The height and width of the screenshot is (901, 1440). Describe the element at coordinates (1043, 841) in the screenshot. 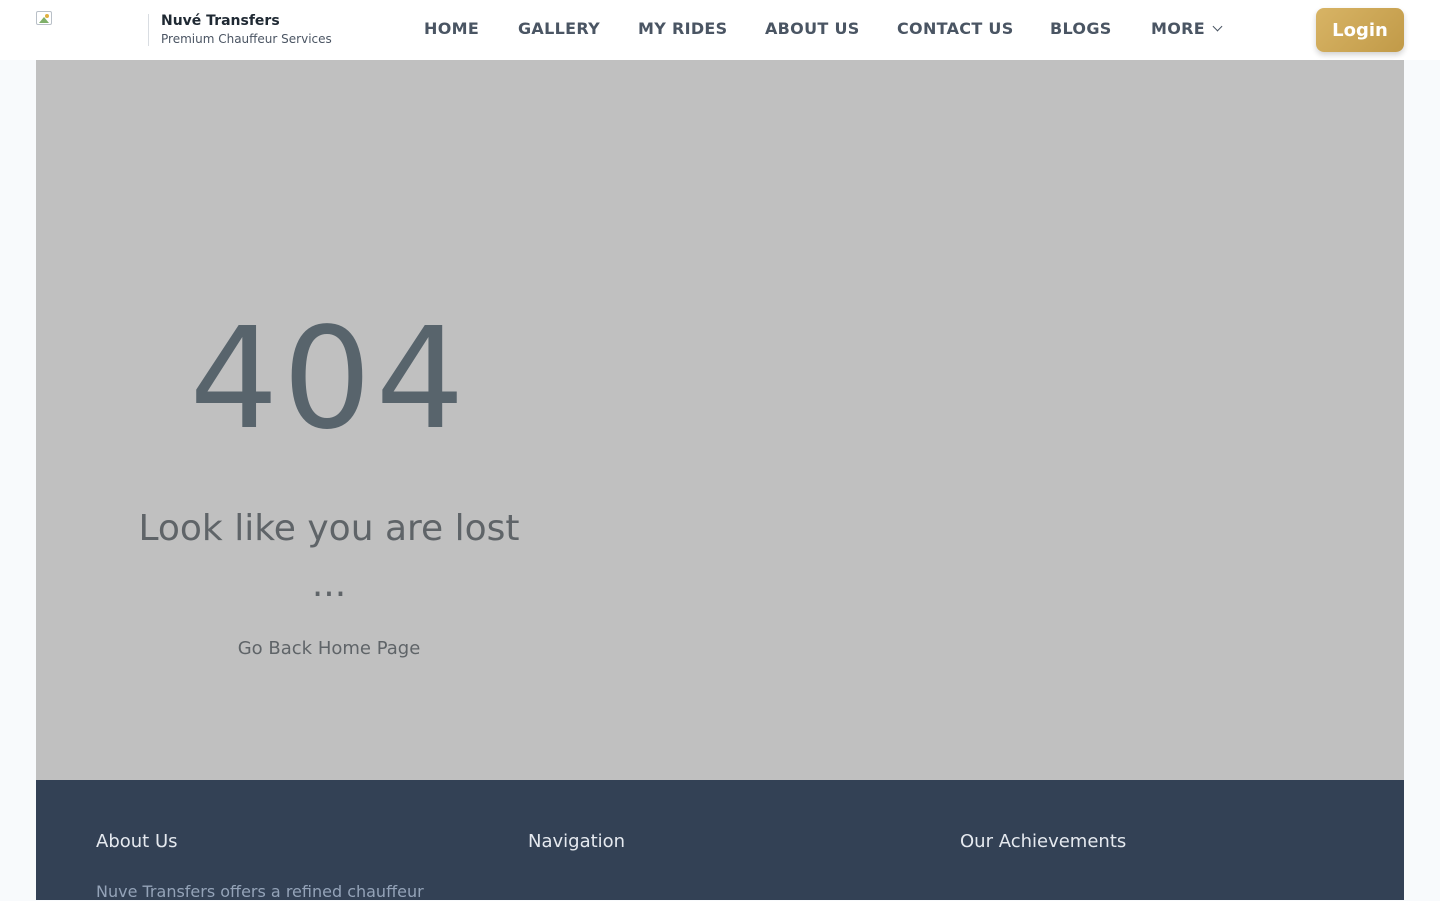

I see `footer-achievements-heading: Our Achievements` at that location.